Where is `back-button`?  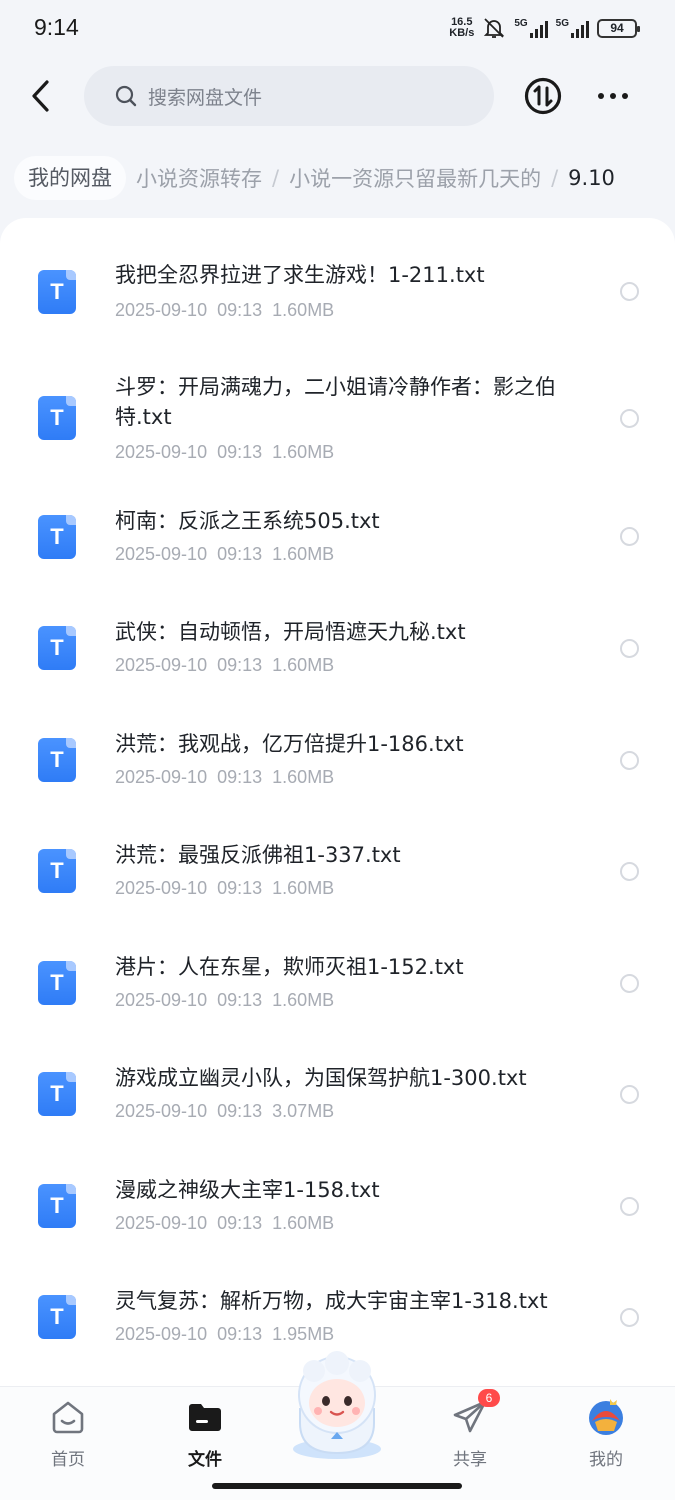
back-button is located at coordinates (40, 96).